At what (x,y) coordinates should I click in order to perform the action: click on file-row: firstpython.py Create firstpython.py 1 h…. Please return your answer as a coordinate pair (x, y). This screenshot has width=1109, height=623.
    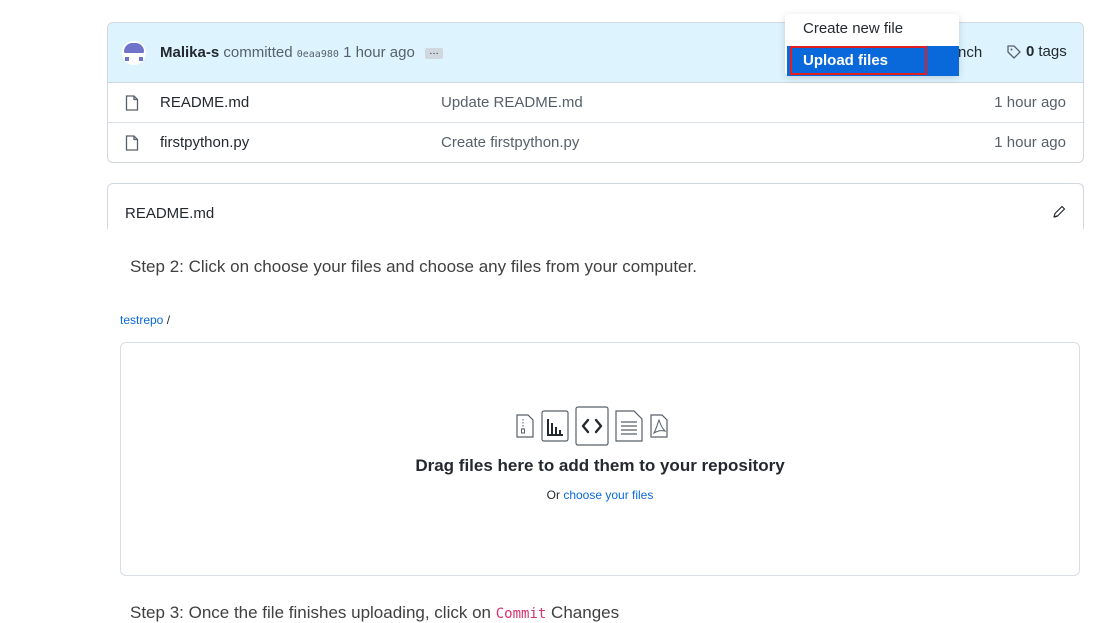
    Looking at the image, I should click on (595, 142).